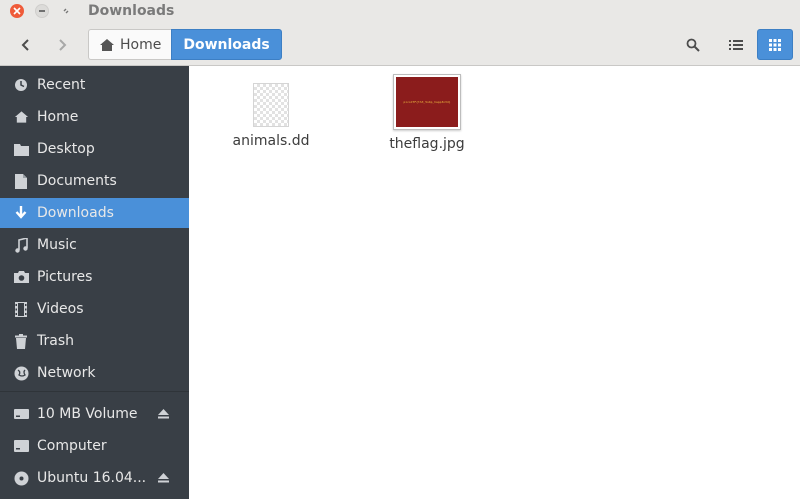 This screenshot has width=800, height=499. I want to click on grid-icon, so click(775, 44).